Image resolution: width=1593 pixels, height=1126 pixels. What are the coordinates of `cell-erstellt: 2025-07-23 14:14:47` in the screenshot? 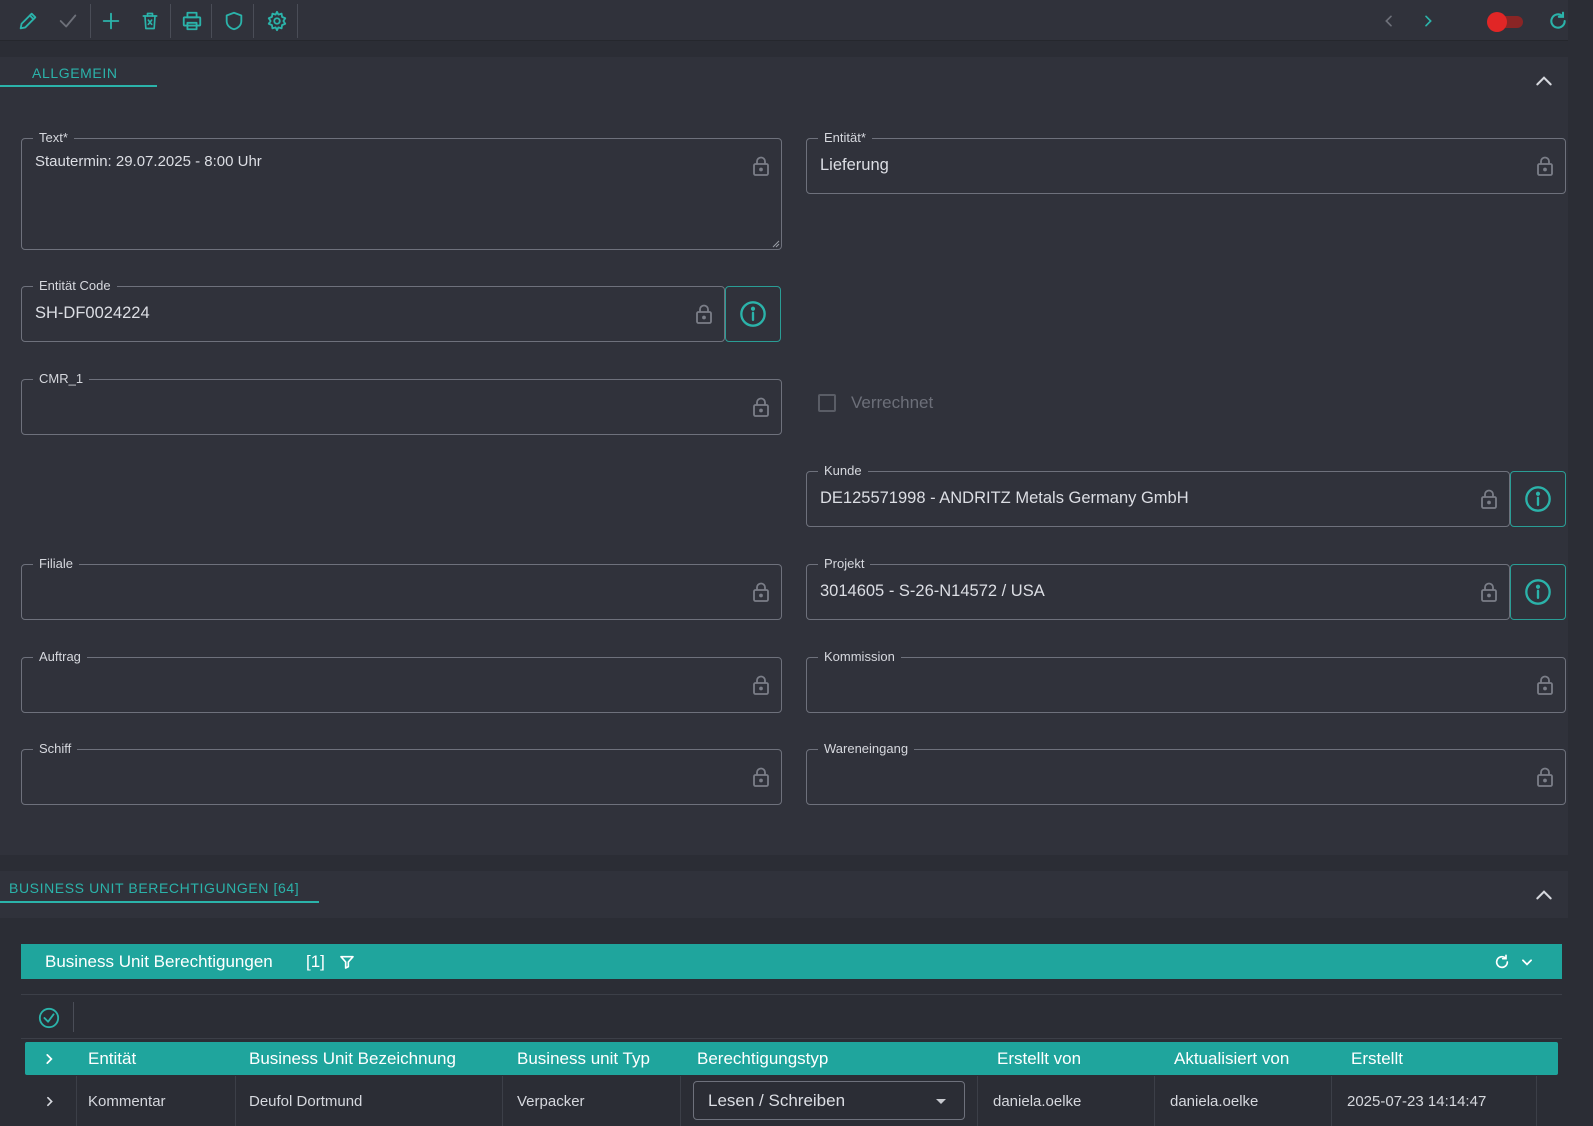 It's located at (1417, 1101).